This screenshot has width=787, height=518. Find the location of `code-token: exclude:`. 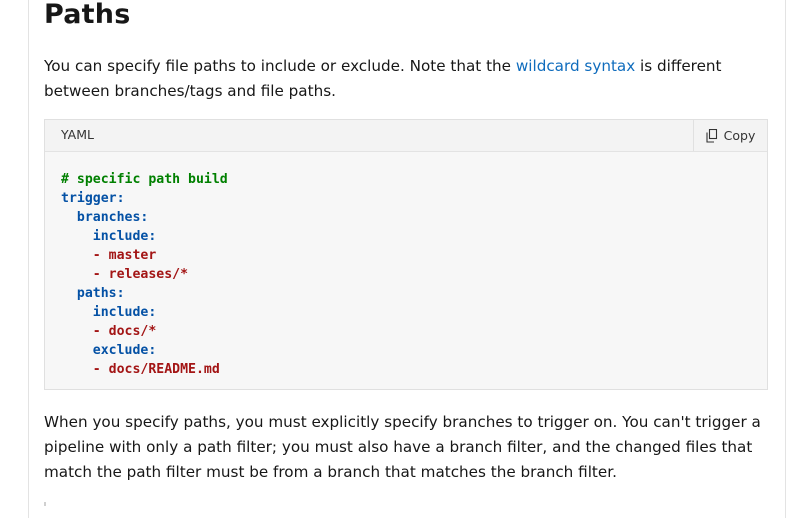

code-token: exclude: is located at coordinates (124, 350).